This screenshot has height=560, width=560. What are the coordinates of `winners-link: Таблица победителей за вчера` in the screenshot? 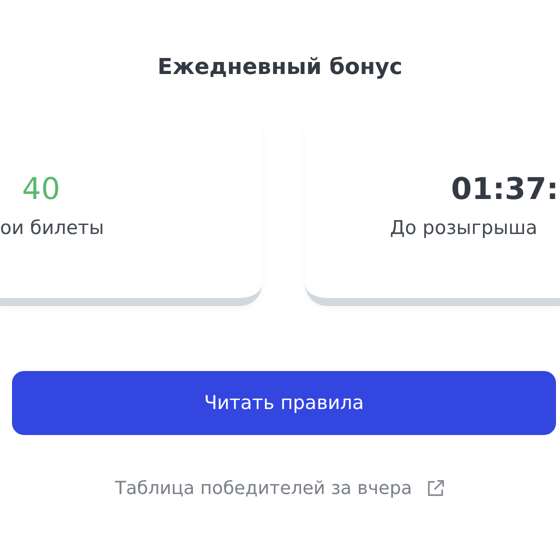 It's located at (263, 488).